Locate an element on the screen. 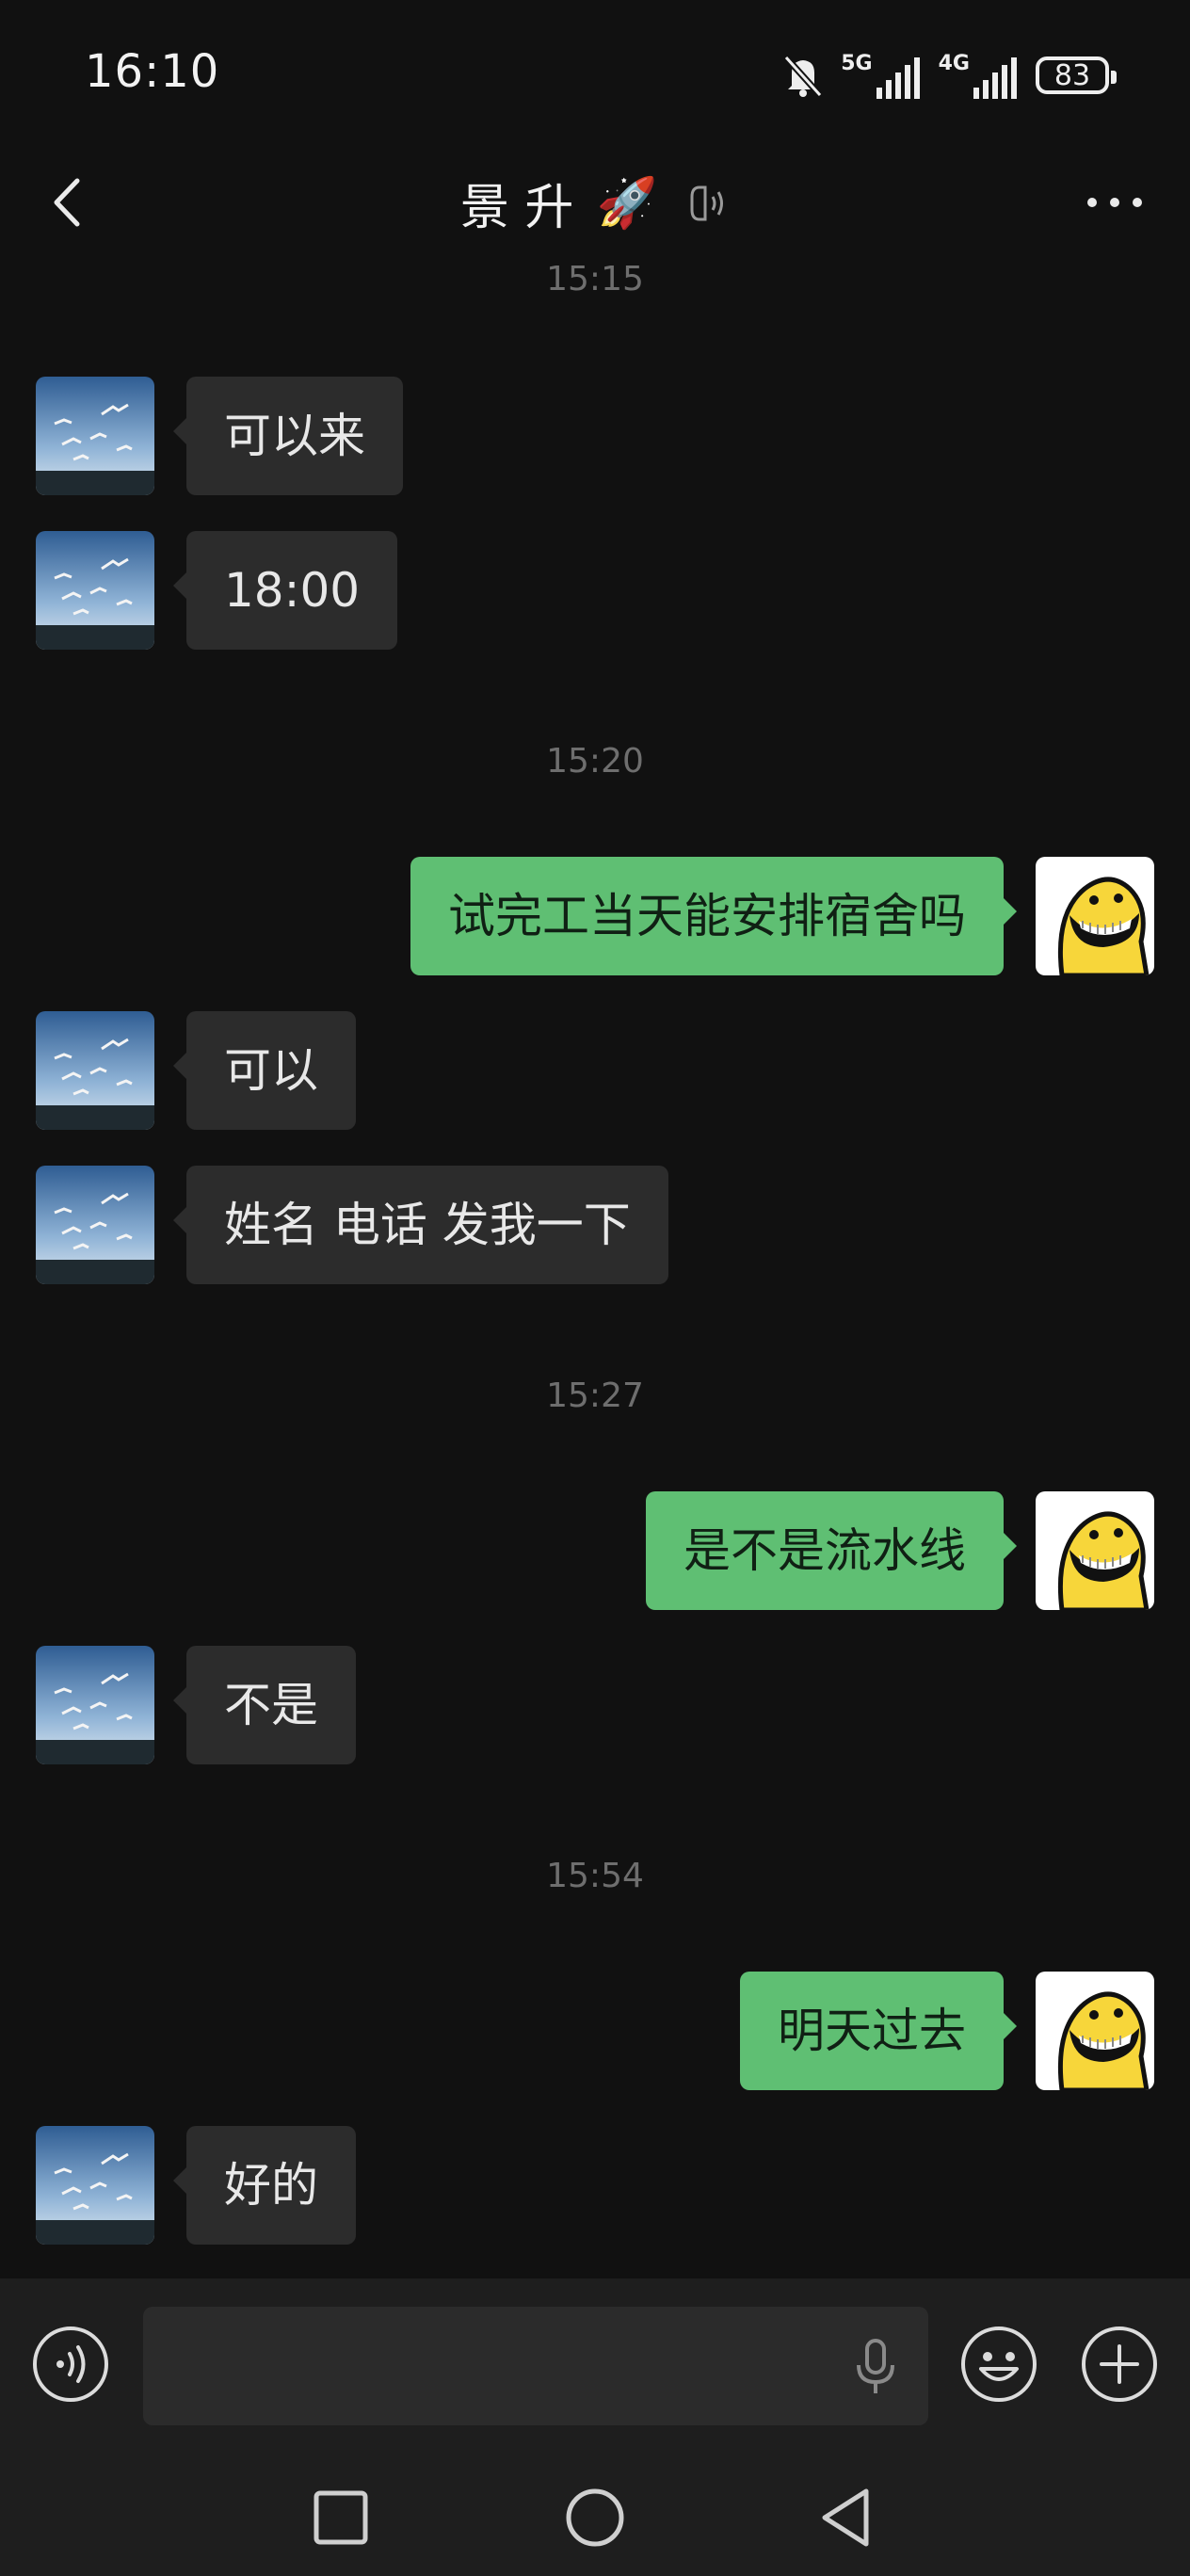 The height and width of the screenshot is (2576, 1190). outgoing-message: 试完工当天能安排宿舍吗 is located at coordinates (713, 916).